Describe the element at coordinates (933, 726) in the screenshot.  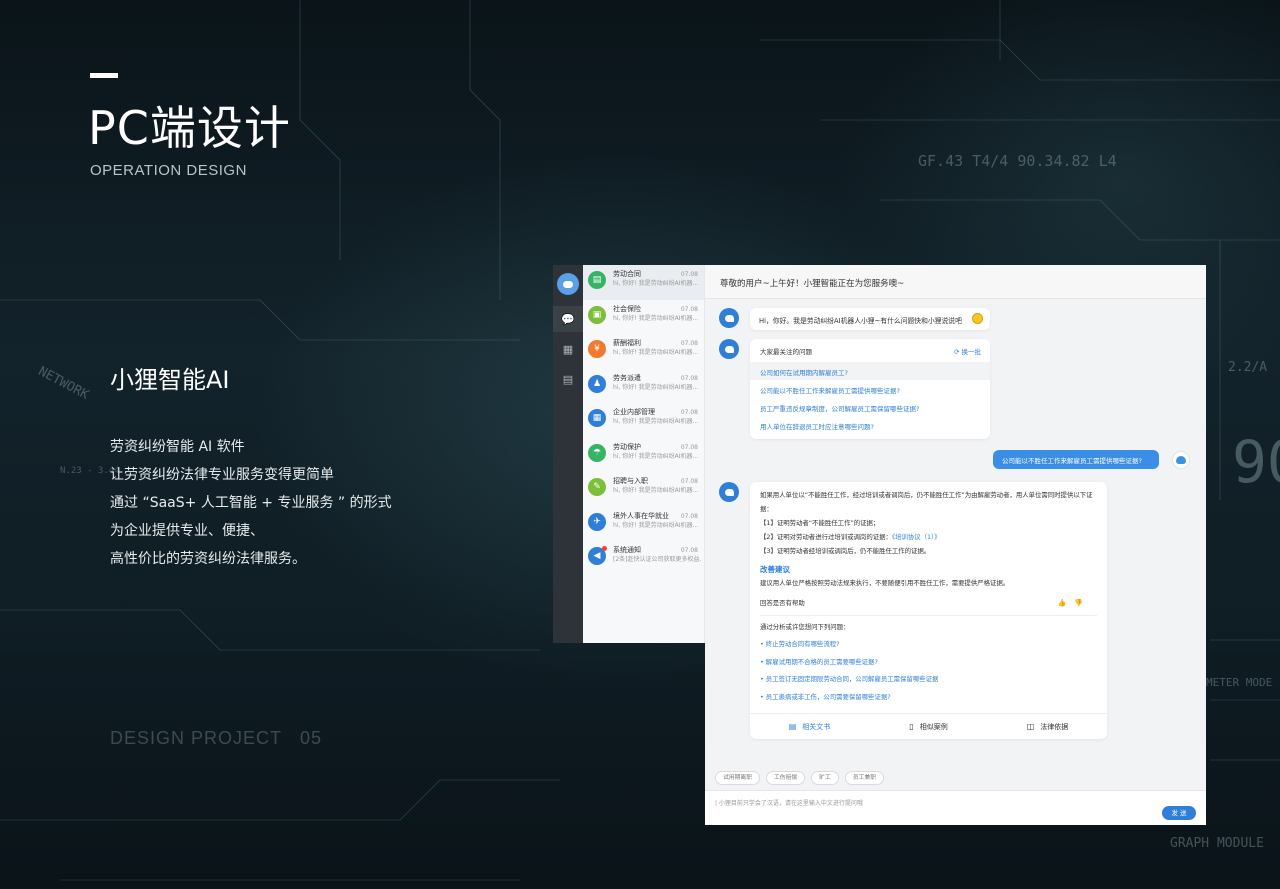
I see `tab-label: 相似案例` at that location.